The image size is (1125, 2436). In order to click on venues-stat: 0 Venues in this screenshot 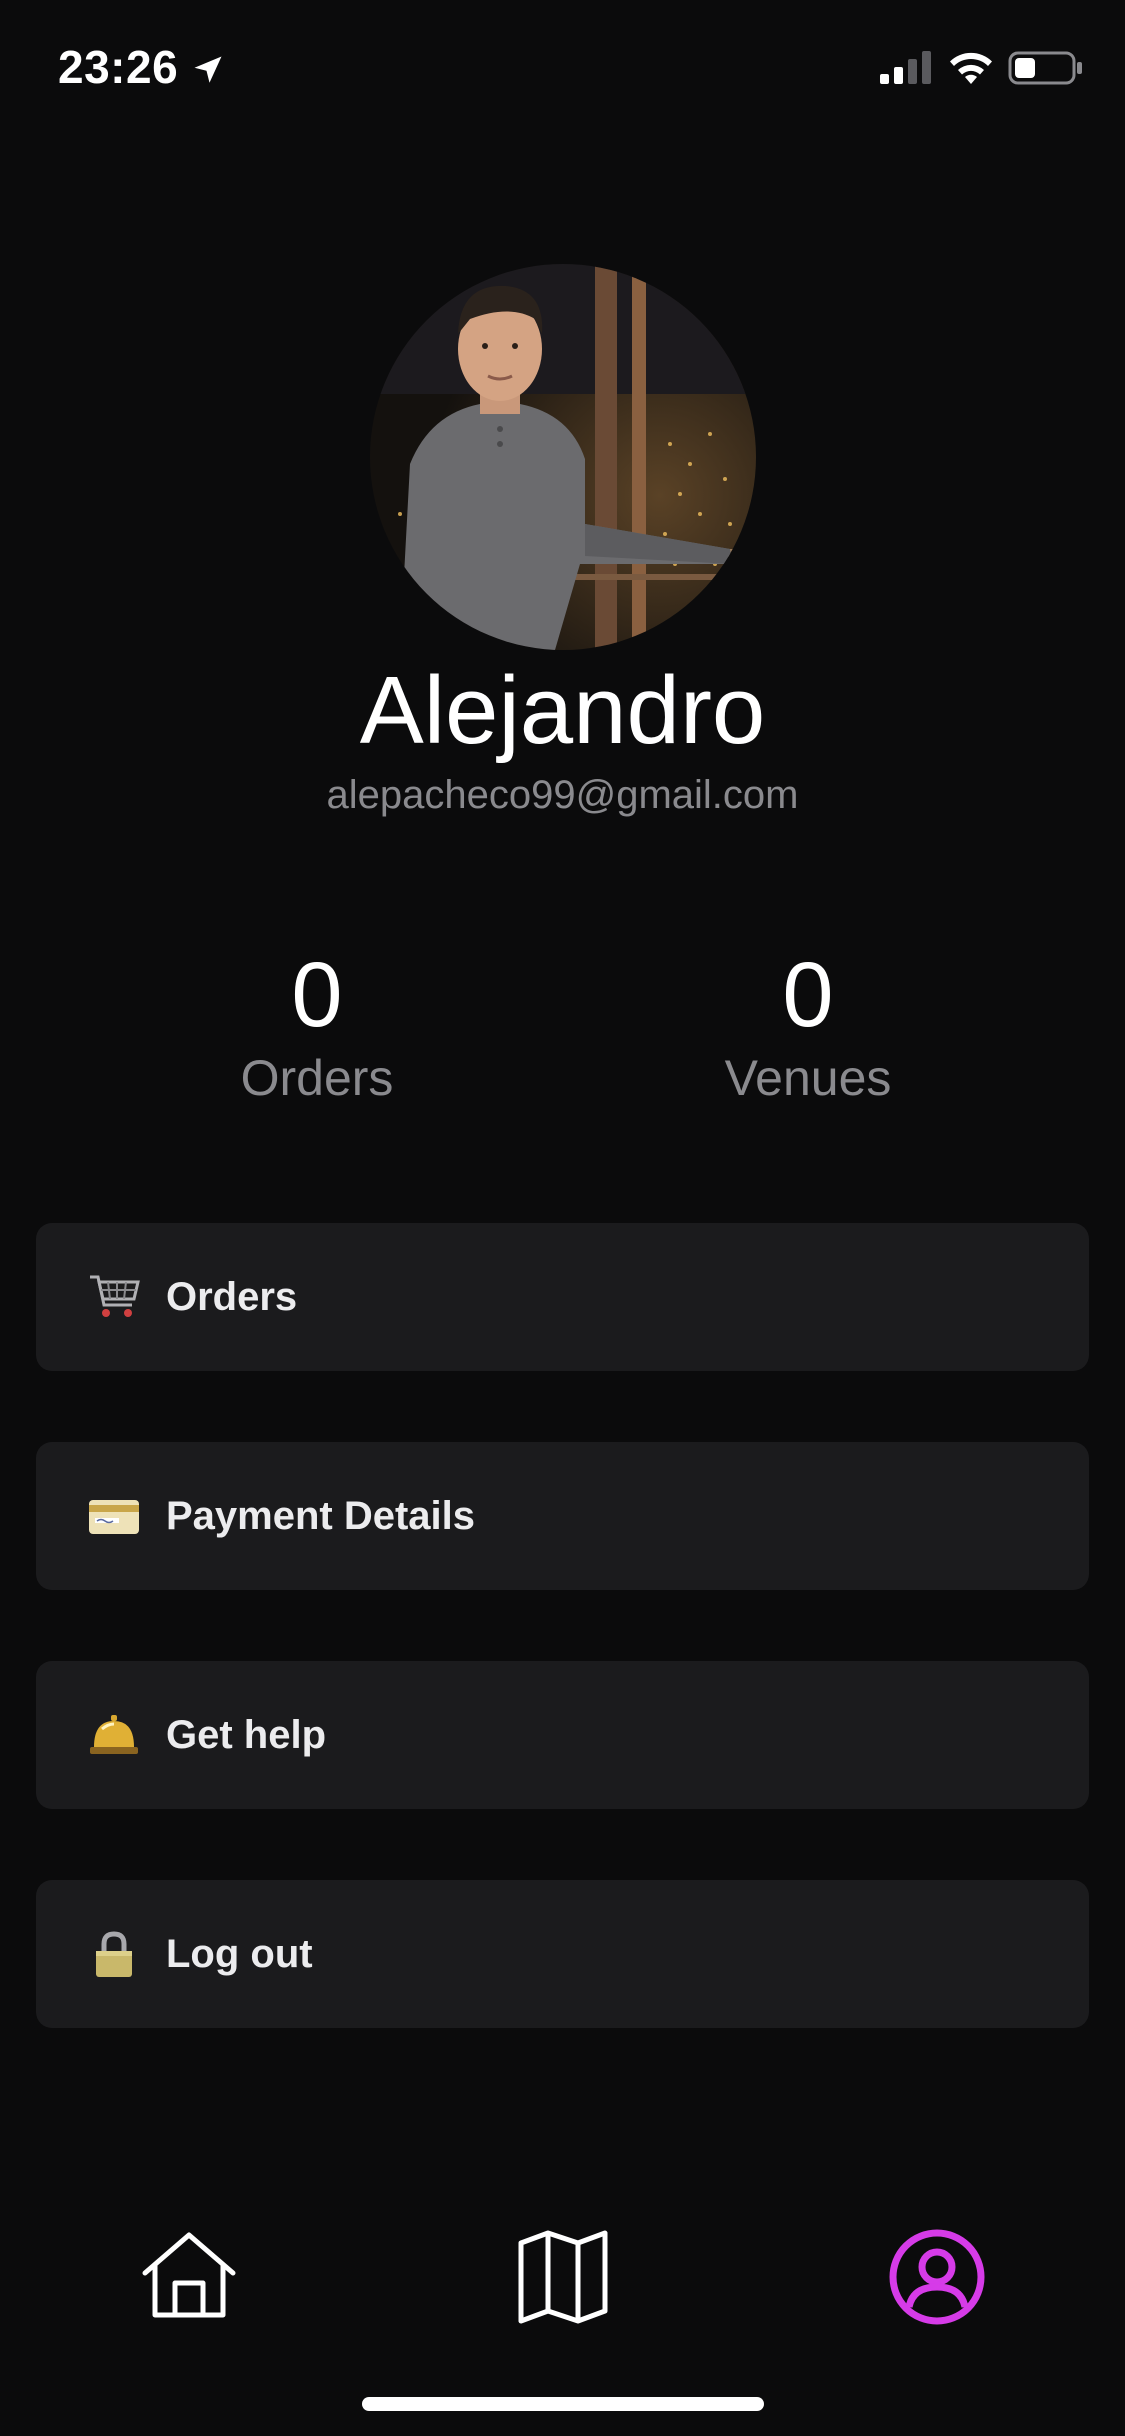, I will do `click(808, 1024)`.